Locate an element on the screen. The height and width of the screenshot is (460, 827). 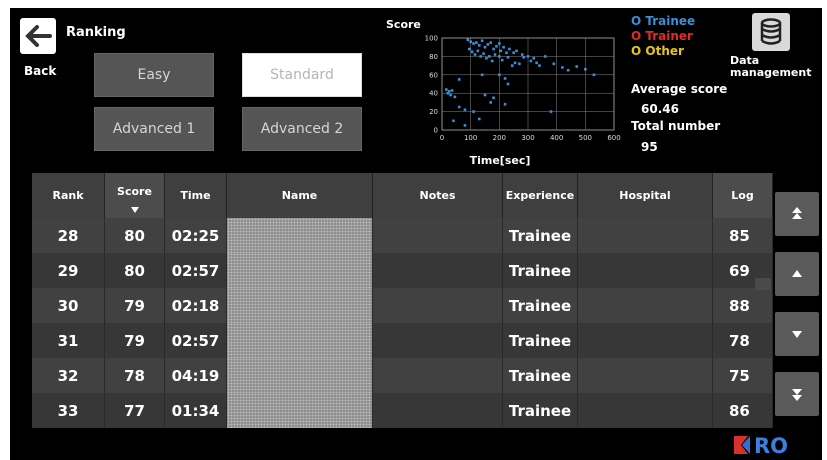
chevron-up-icon is located at coordinates (797, 273).